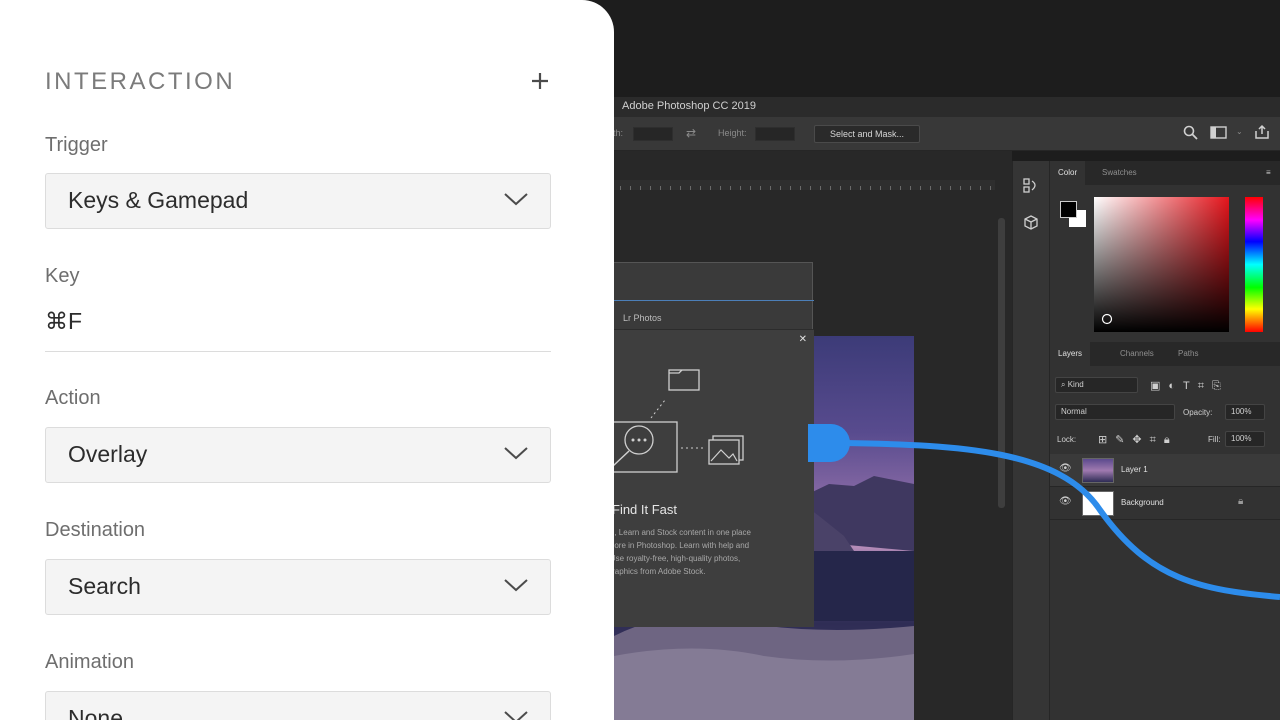 The image size is (1280, 720). Describe the element at coordinates (73, 398) in the screenshot. I see `action-label: Action` at that location.